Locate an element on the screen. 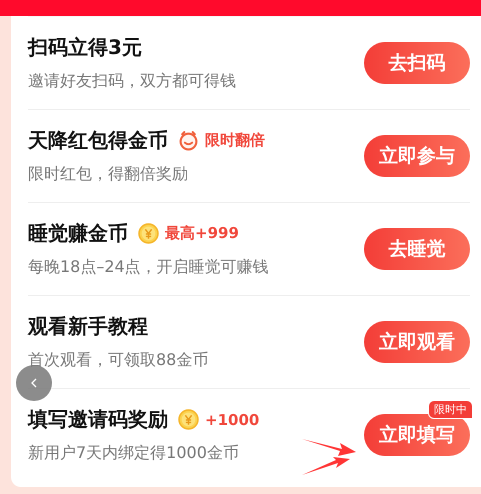  task-description: 限时红包，得翻倍奖励 is located at coordinates (108, 174).